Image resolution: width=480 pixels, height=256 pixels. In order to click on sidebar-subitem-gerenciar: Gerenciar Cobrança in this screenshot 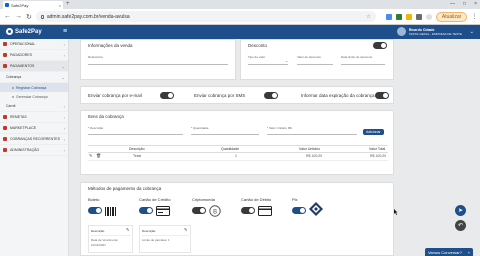, I will do `click(34, 96)`.